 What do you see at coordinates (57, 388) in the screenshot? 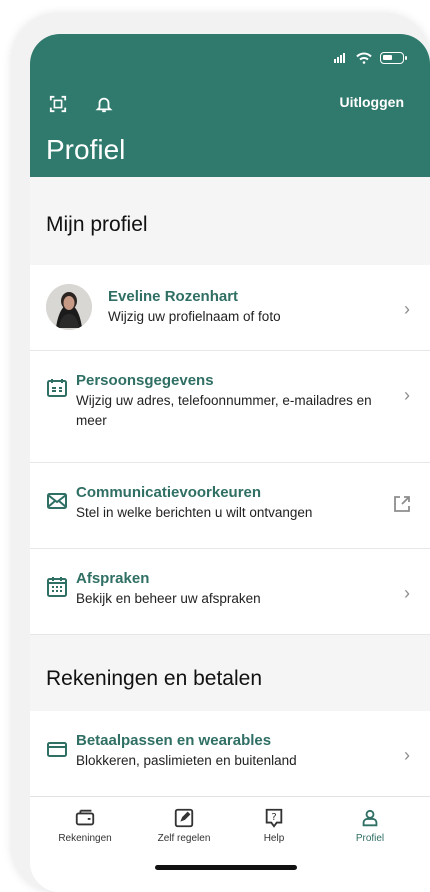
I see `id-card-icon` at bounding box center [57, 388].